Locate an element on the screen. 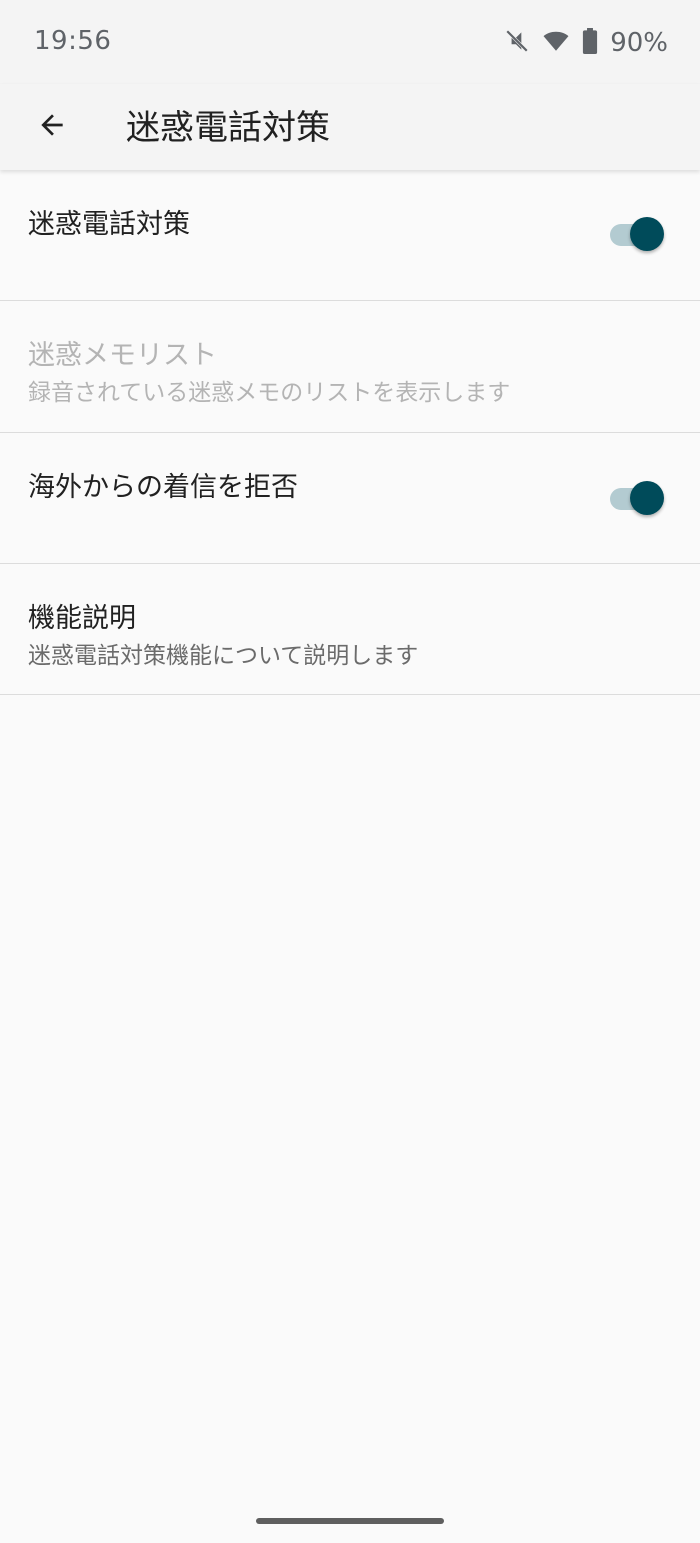  item-title: 迷惑メモリスト is located at coordinates (122, 355).